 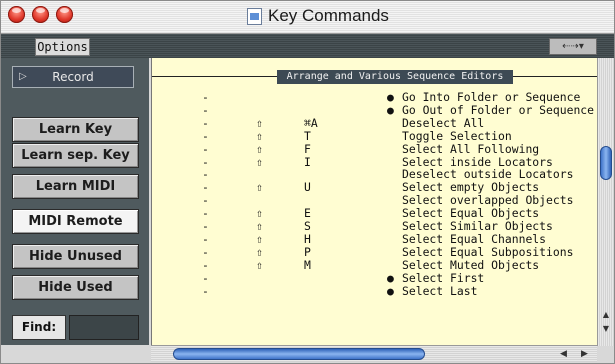 What do you see at coordinates (375, 122) in the screenshot?
I see `list-item: - ⇧ ⌘A Deselect All` at bounding box center [375, 122].